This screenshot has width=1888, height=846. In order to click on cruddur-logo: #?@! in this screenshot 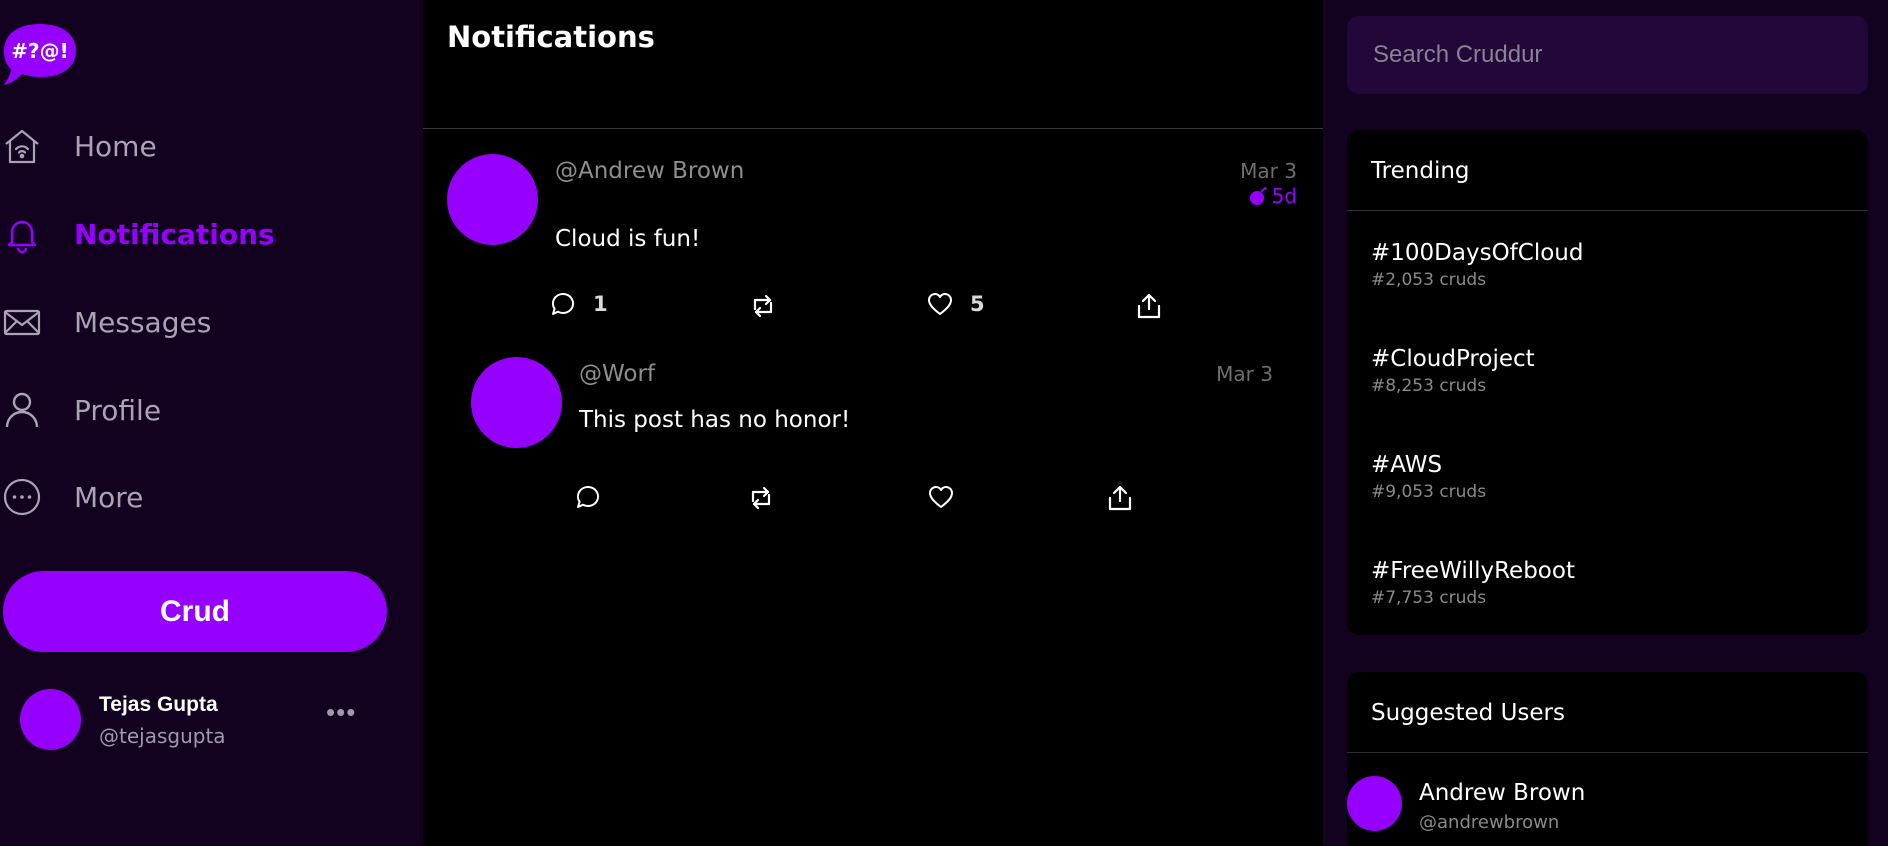, I will do `click(40, 53)`.